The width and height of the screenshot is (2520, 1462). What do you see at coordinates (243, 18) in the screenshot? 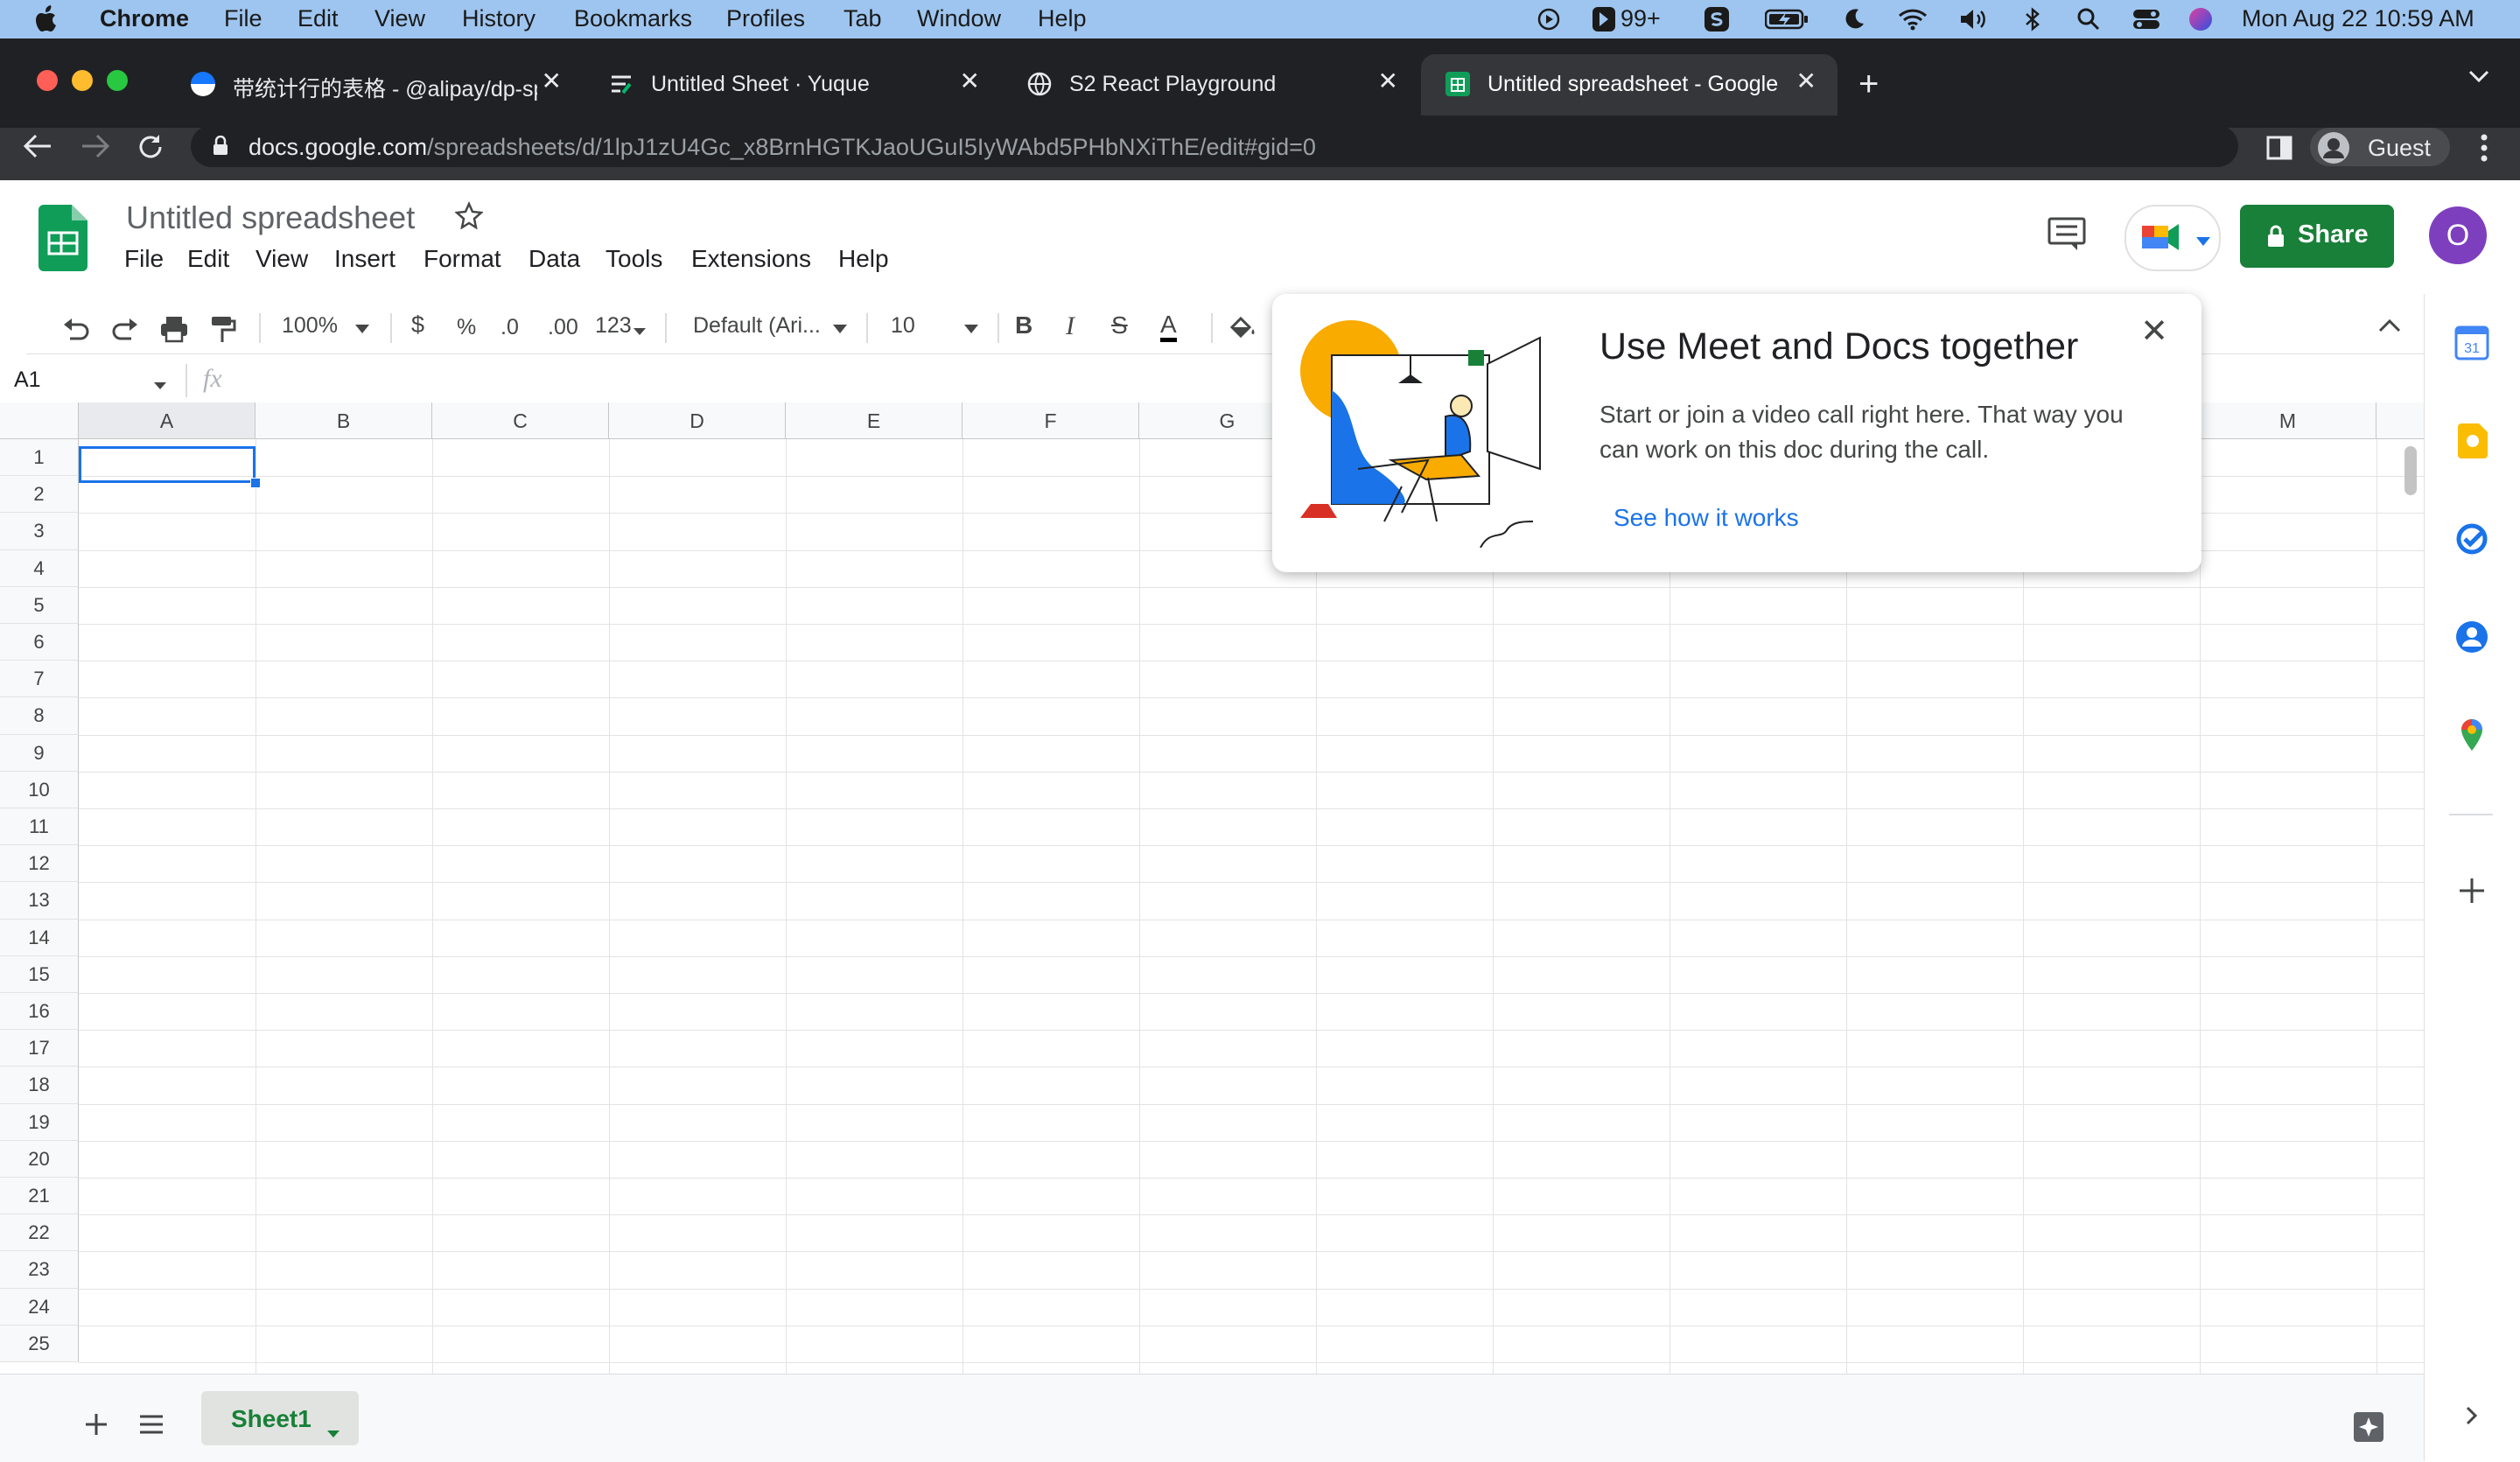
I see `mac-menu-file: File` at bounding box center [243, 18].